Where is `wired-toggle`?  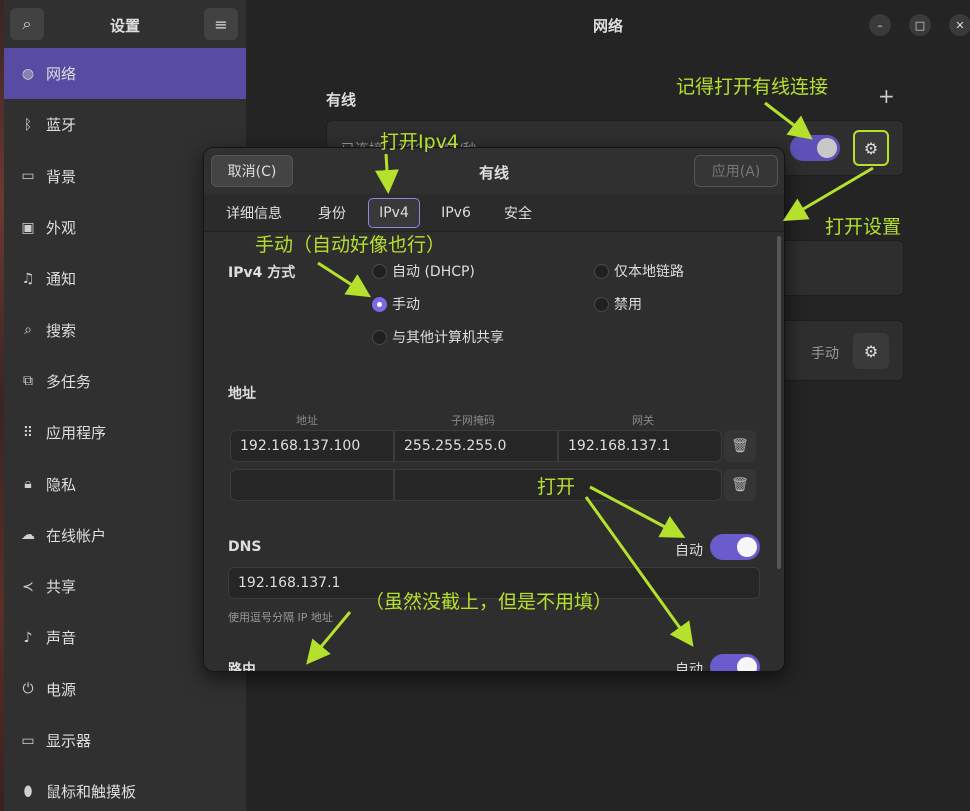 wired-toggle is located at coordinates (815, 148).